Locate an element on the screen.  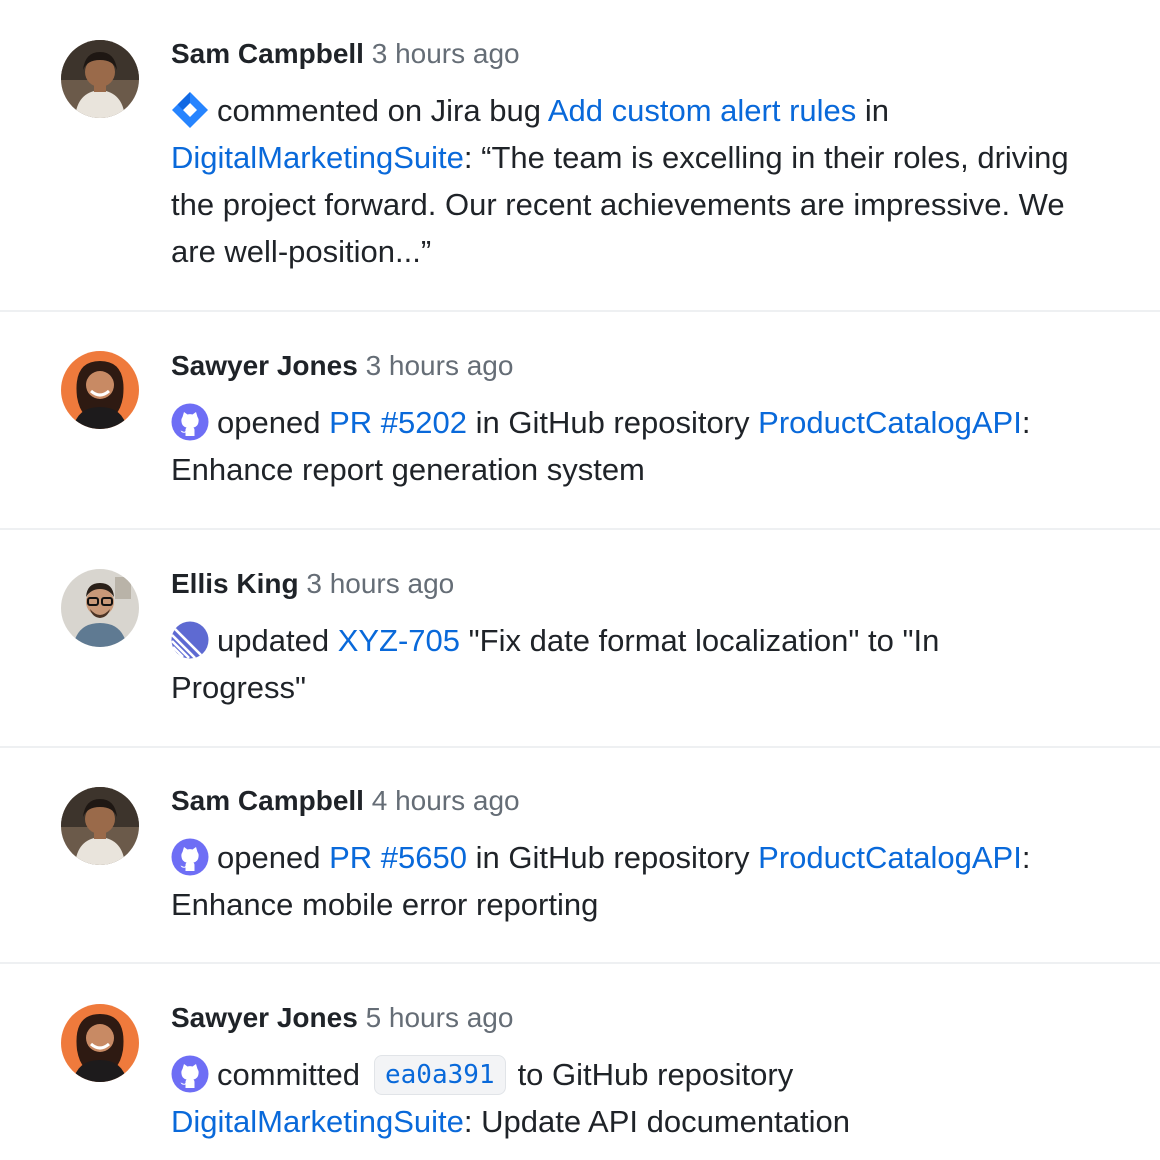
commit-sha-link: ea0a391 is located at coordinates (439, 1075).